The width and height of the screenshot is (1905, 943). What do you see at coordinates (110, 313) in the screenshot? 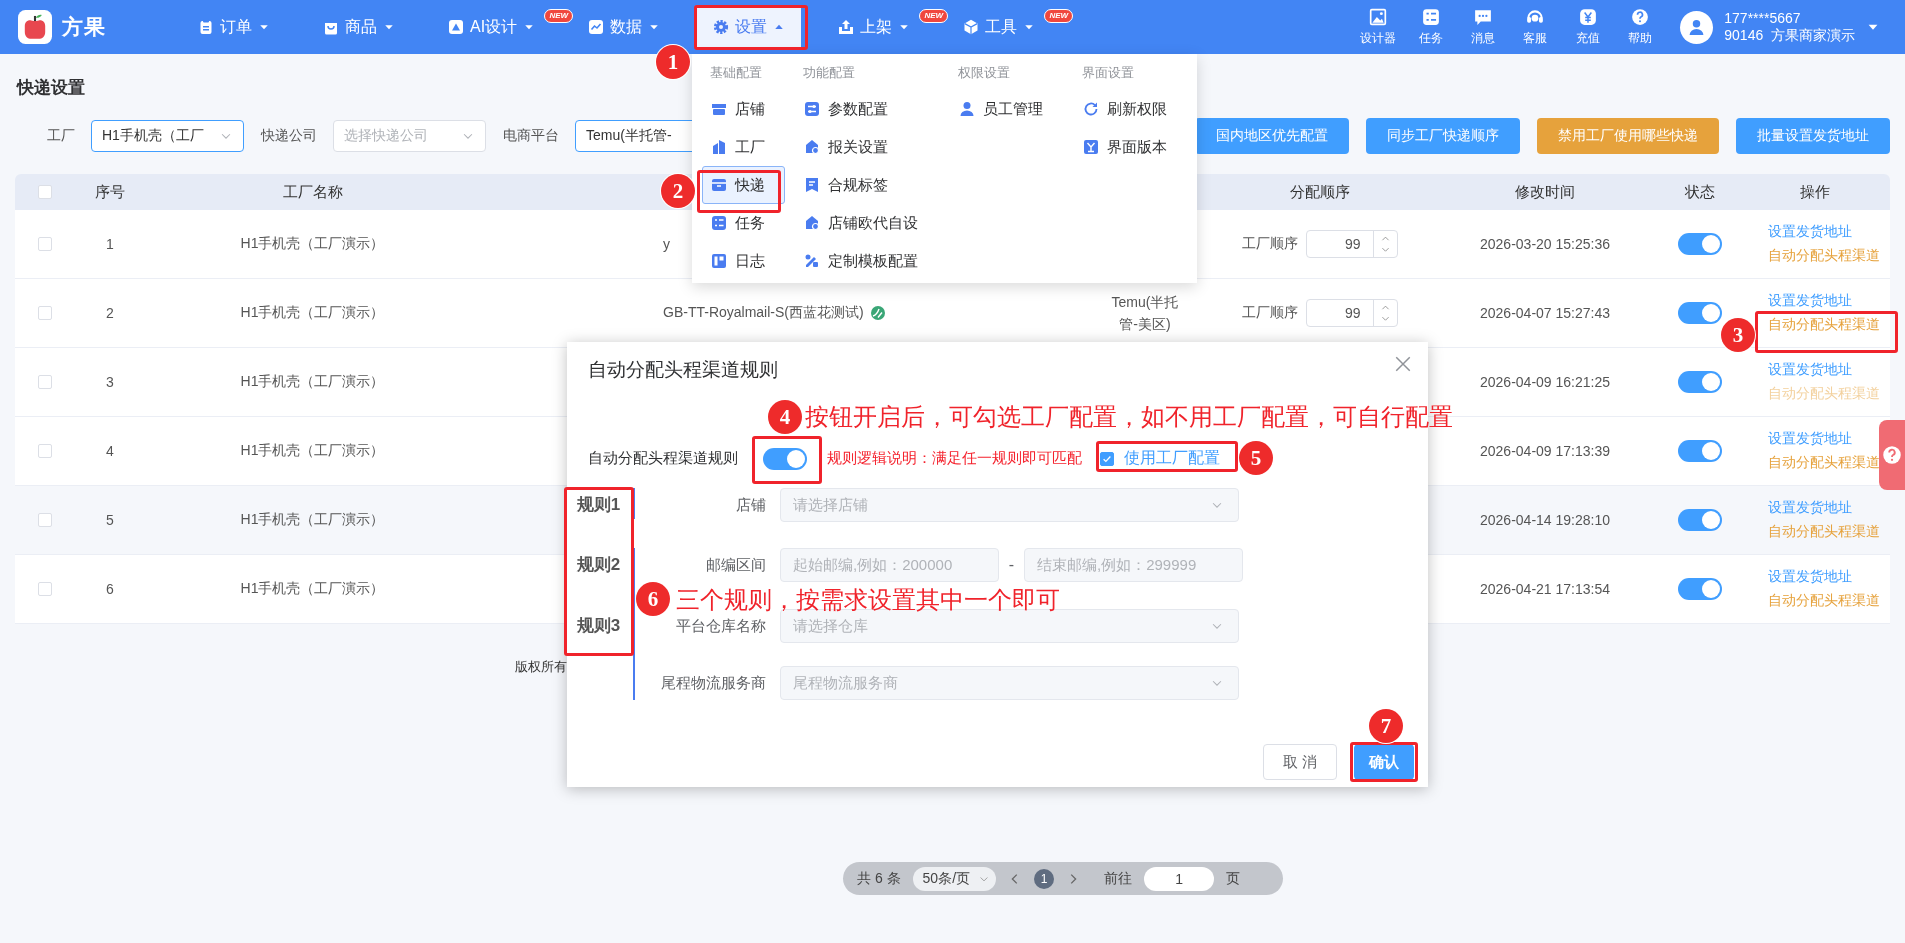
I see `table-cell: 2` at bounding box center [110, 313].